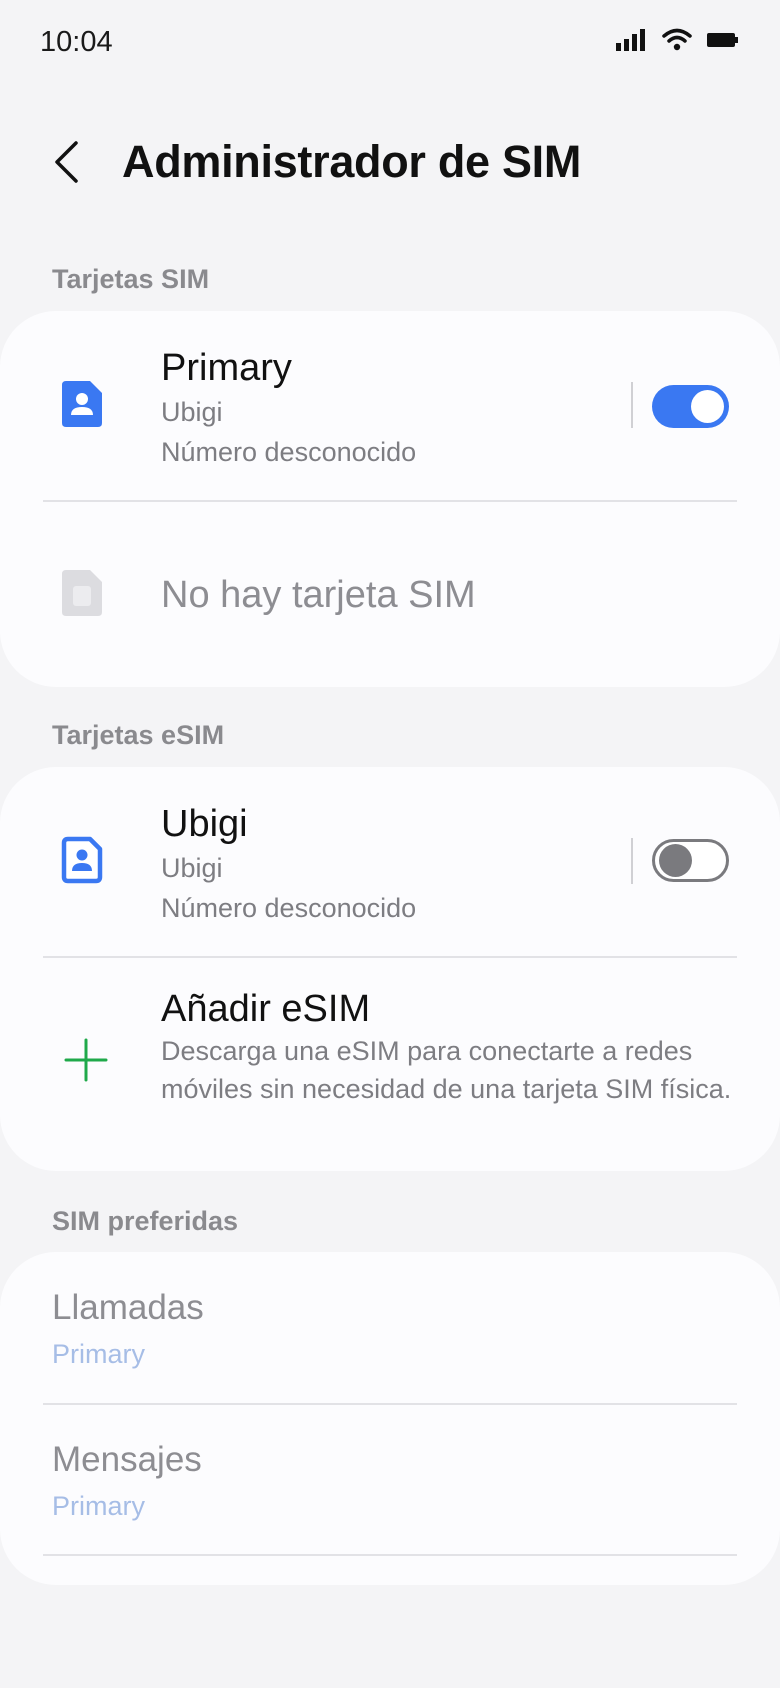  What do you see at coordinates (84, 593) in the screenshot?
I see `sim-card-empty-icon` at bounding box center [84, 593].